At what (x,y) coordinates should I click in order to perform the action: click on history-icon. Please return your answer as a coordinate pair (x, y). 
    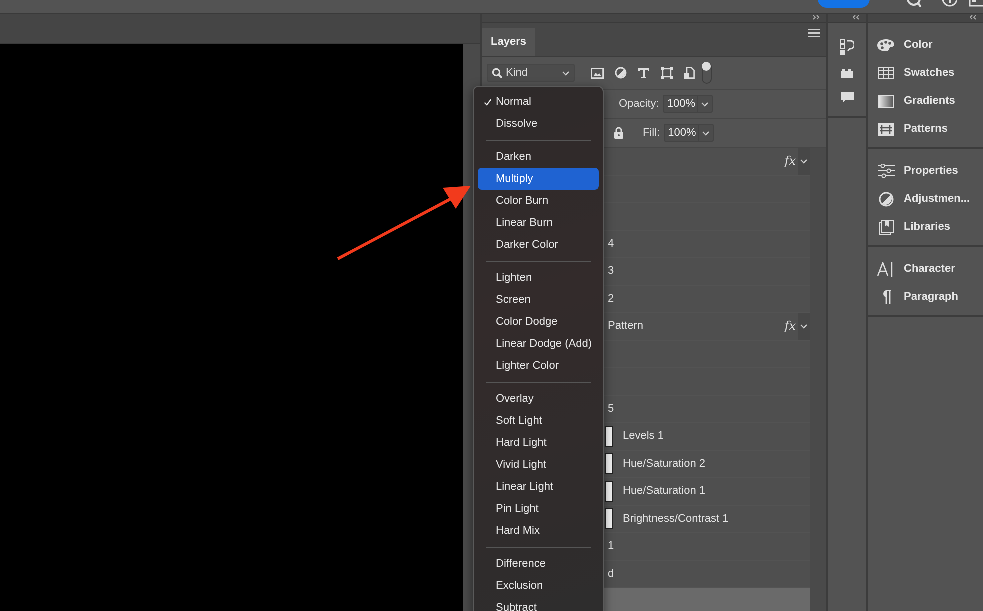
    Looking at the image, I should click on (847, 47).